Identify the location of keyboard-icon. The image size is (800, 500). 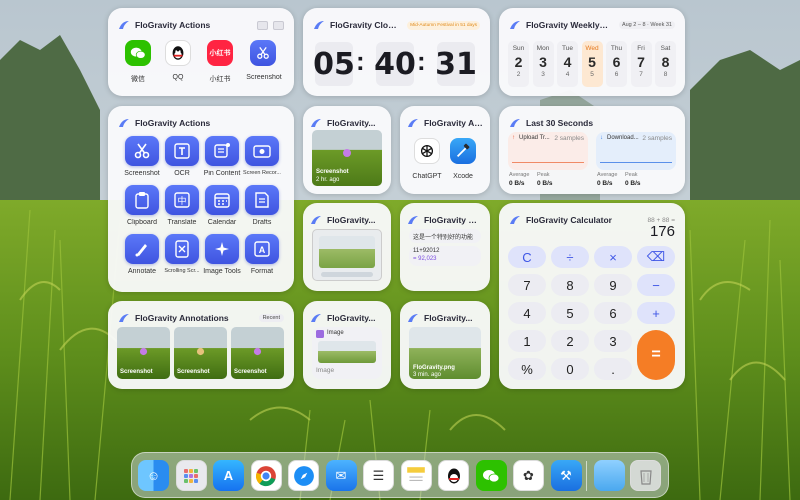
(262, 25).